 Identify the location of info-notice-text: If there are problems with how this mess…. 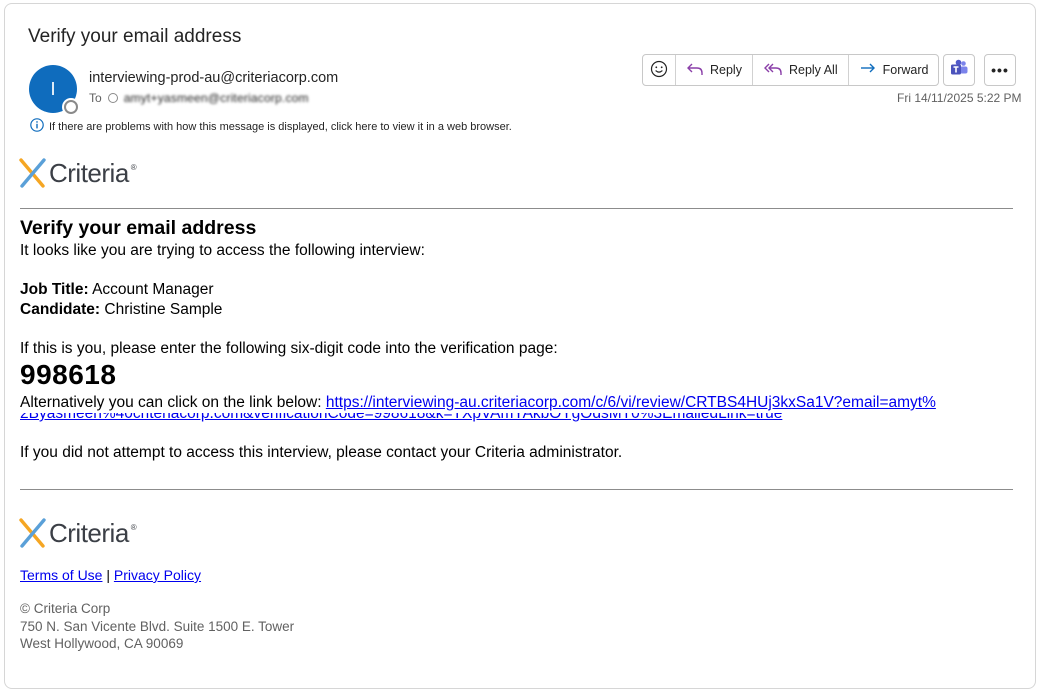
(280, 126).